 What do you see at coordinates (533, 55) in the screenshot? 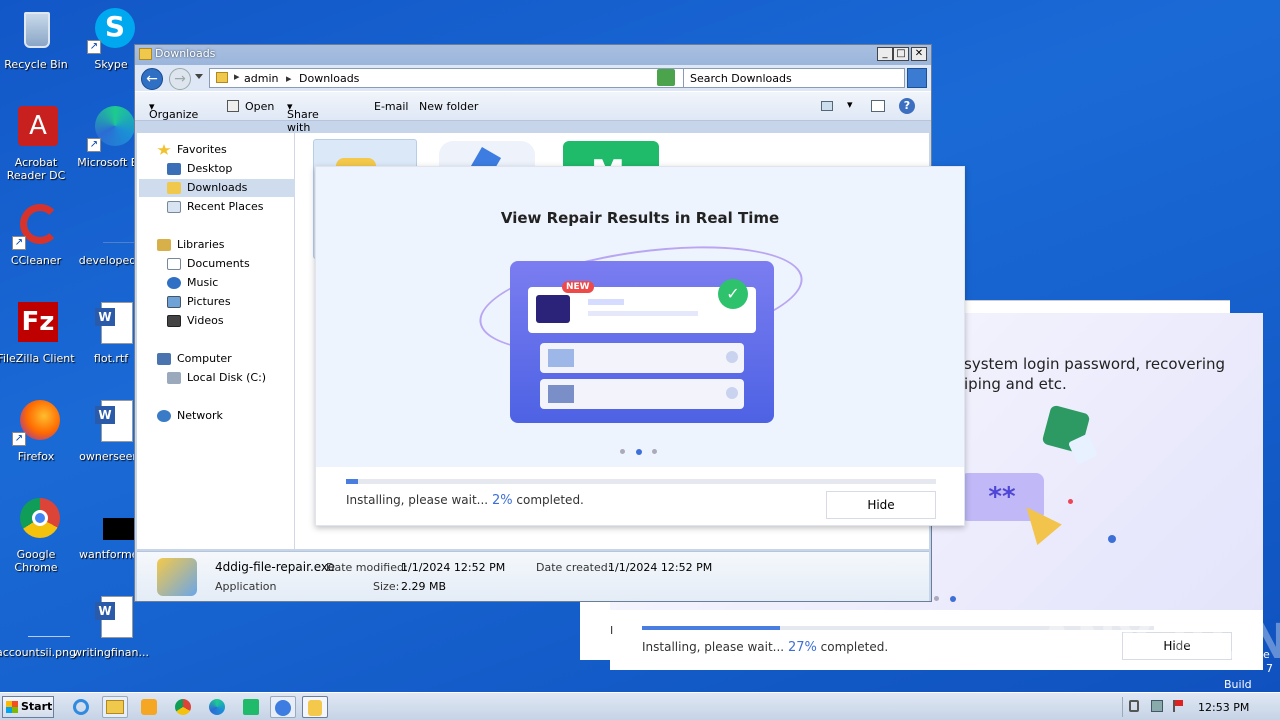
I see `explorer-titlebar: Downloads _ □ ✕` at bounding box center [533, 55].